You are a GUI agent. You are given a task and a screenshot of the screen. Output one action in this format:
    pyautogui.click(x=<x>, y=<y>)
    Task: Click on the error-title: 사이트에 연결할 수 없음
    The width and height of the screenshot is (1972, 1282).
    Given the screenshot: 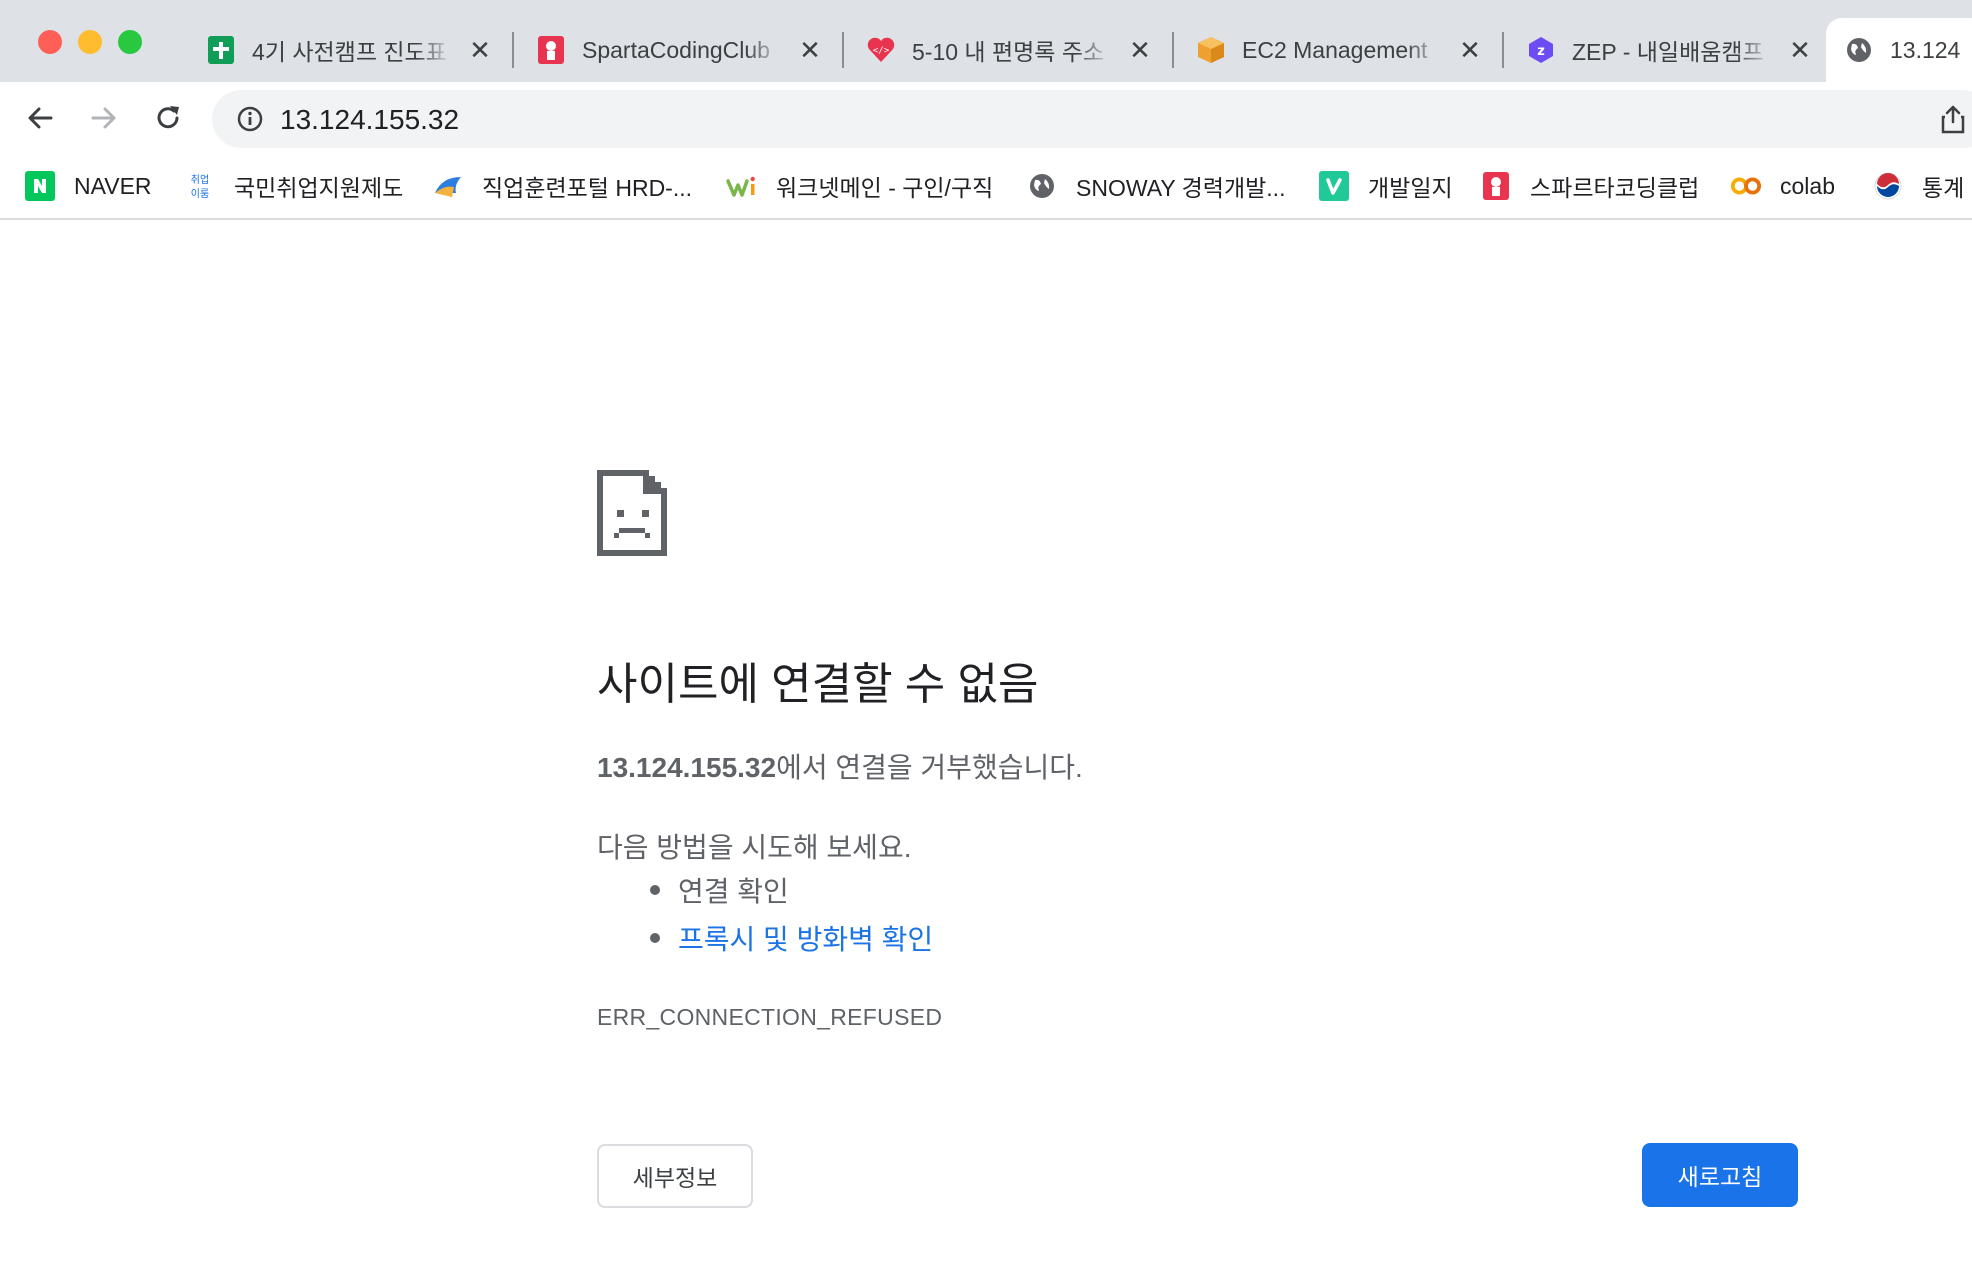 What is the action you would take?
    pyautogui.click(x=818, y=684)
    